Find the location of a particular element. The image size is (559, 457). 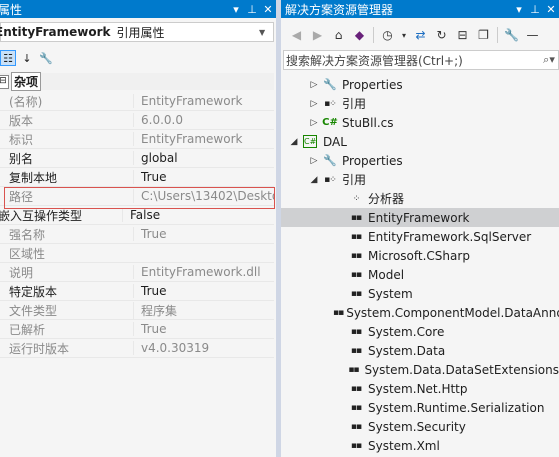

solution-explorer-title-bar: 解决方案资源管理器 ▾ ⊥ ✕ is located at coordinates (420, 9).